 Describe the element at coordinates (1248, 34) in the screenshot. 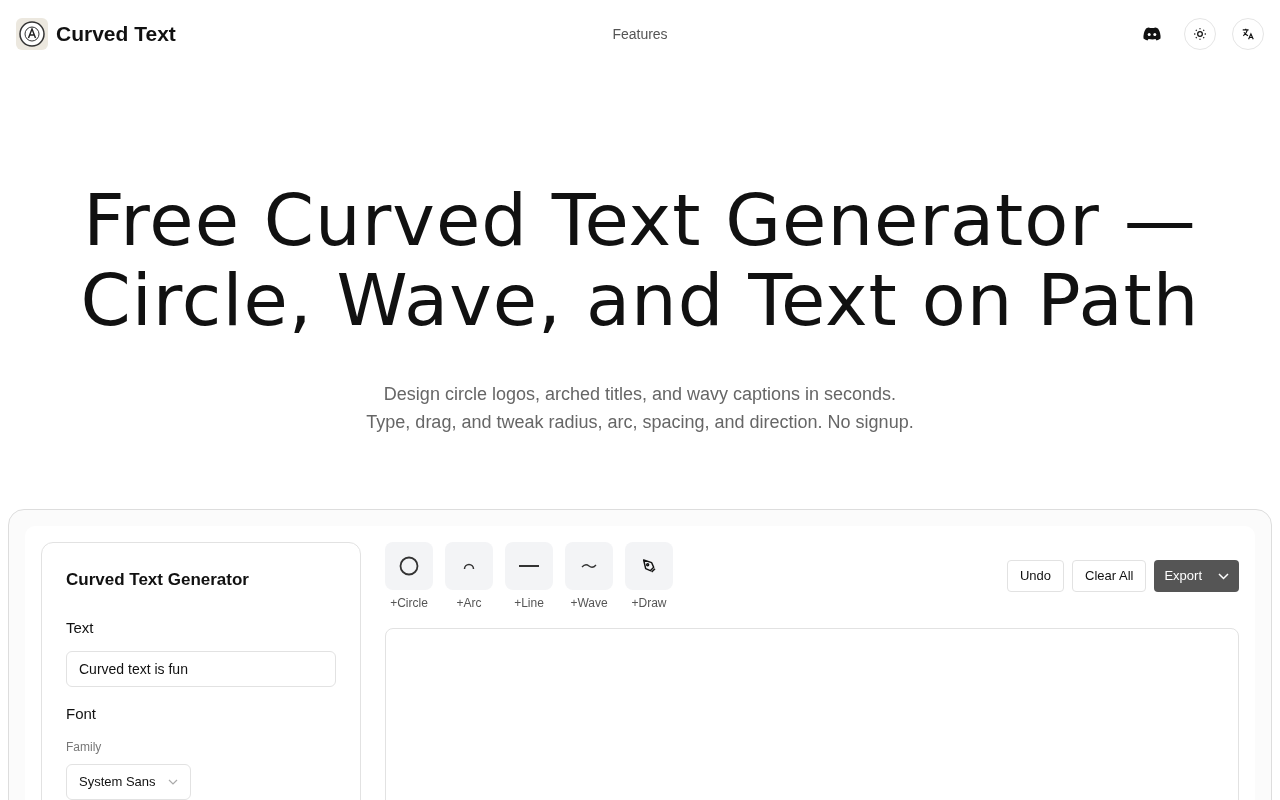

I see `translate-icon` at that location.